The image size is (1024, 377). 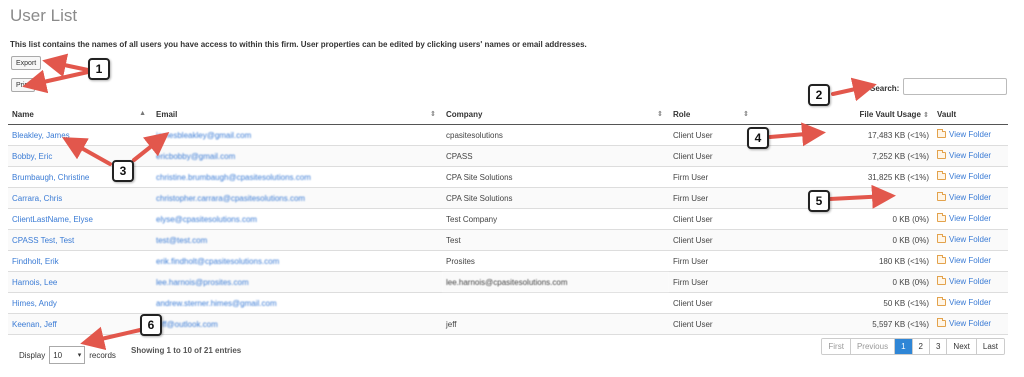 What do you see at coordinates (142, 113) in the screenshot?
I see `sort-asc-icon: ▲` at bounding box center [142, 113].